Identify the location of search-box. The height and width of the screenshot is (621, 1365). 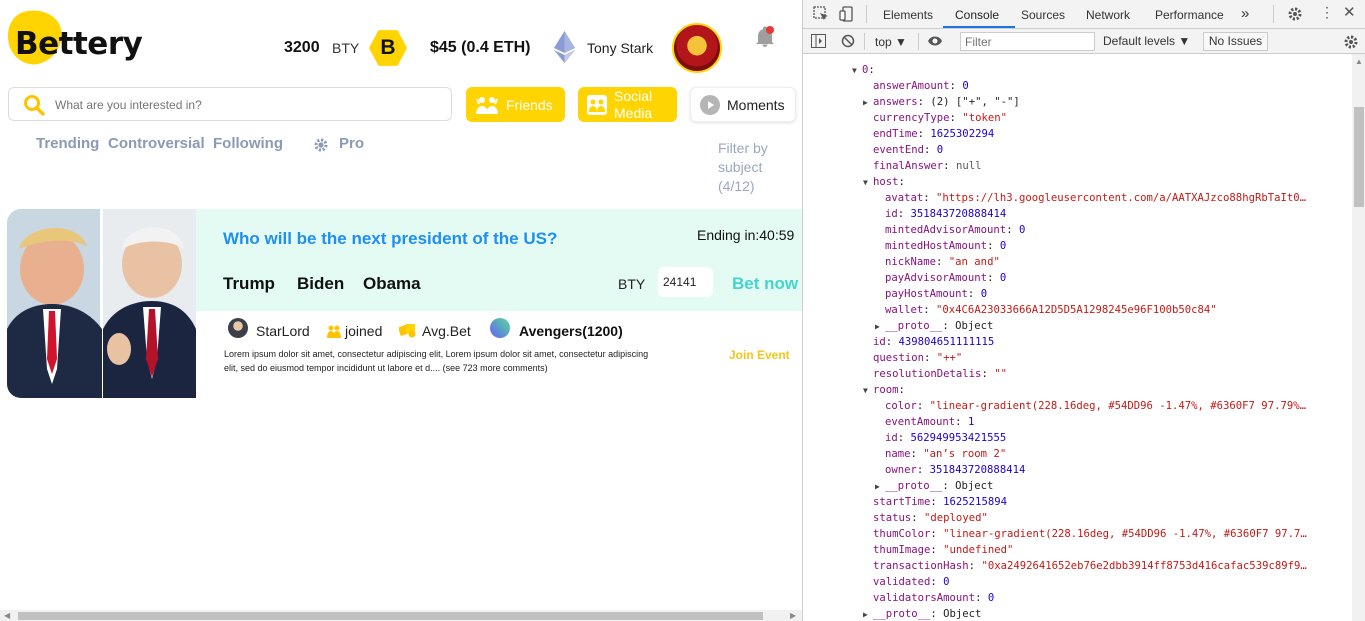
(230, 104).